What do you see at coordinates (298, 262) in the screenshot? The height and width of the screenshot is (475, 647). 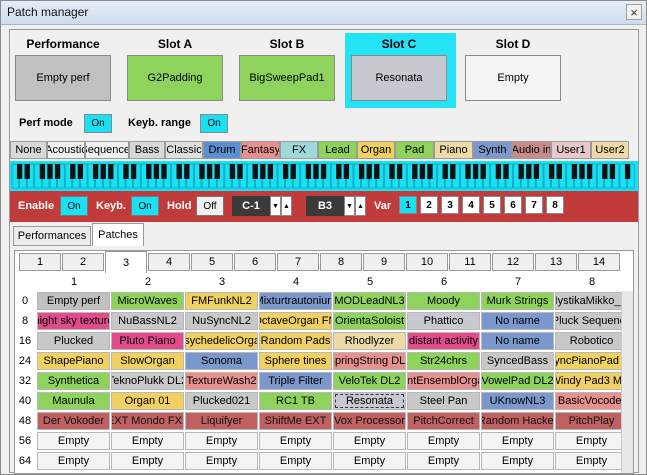 I see `page-tab-7: 7` at bounding box center [298, 262].